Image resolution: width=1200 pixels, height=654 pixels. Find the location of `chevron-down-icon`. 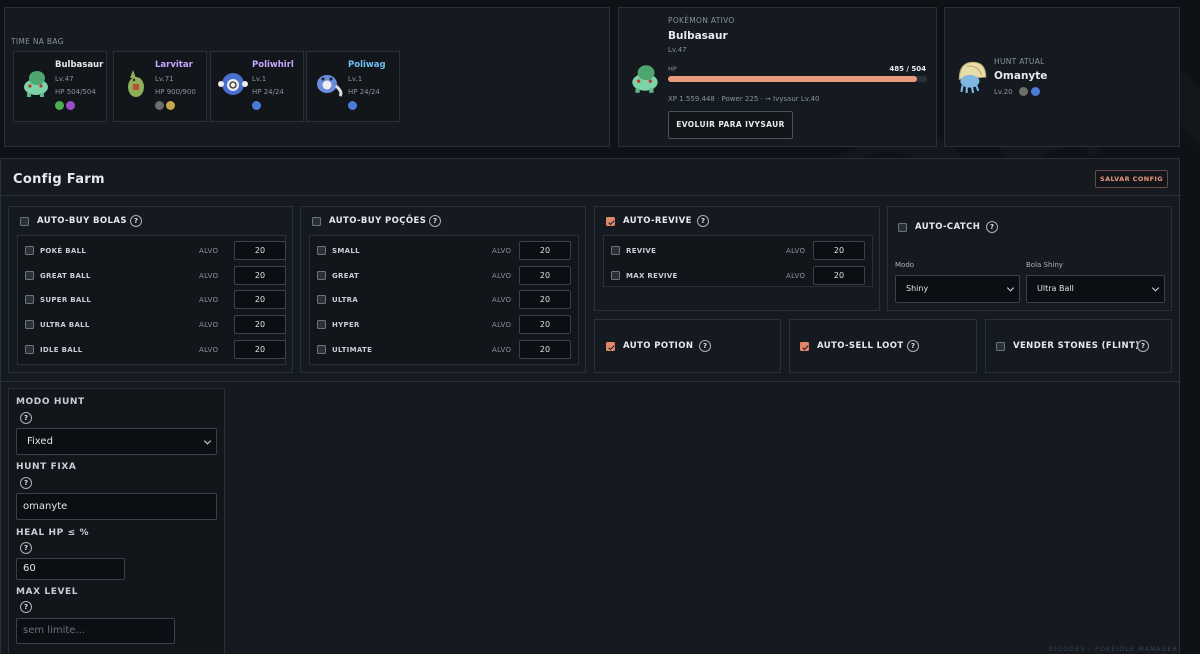

chevron-down-icon is located at coordinates (207, 440).